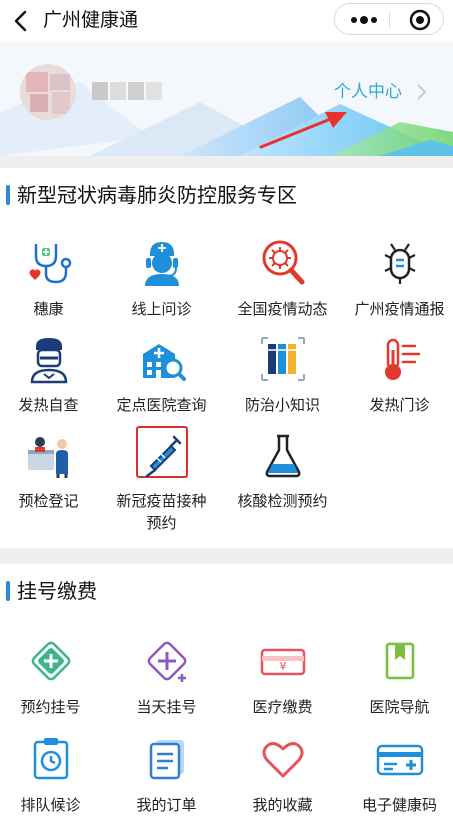 Image resolution: width=453 pixels, height=827 pixels. Describe the element at coordinates (48, 501) in the screenshot. I see `item-label: 预检登记` at that location.